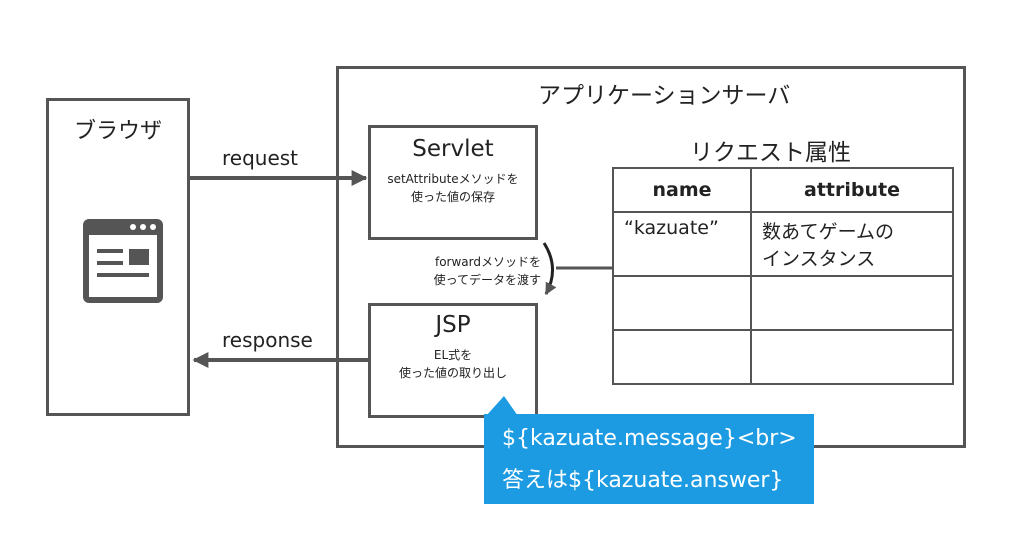  I want to click on callout-pointer, so click(502, 406).